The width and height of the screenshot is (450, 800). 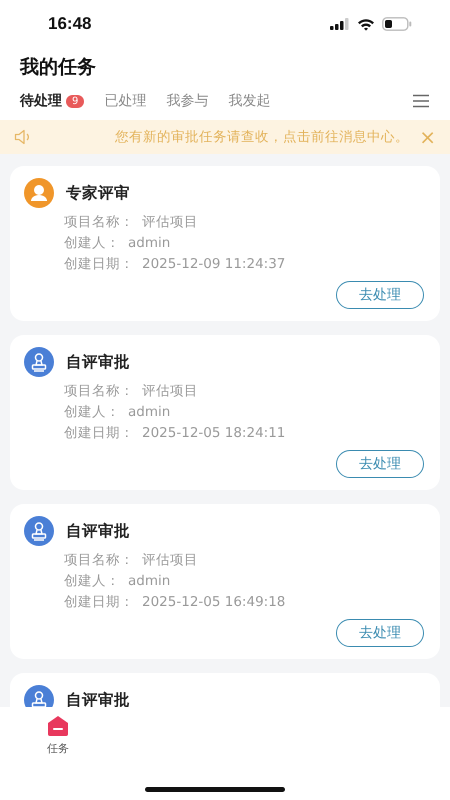 What do you see at coordinates (75, 101) in the screenshot?
I see `count-badge: 9` at bounding box center [75, 101].